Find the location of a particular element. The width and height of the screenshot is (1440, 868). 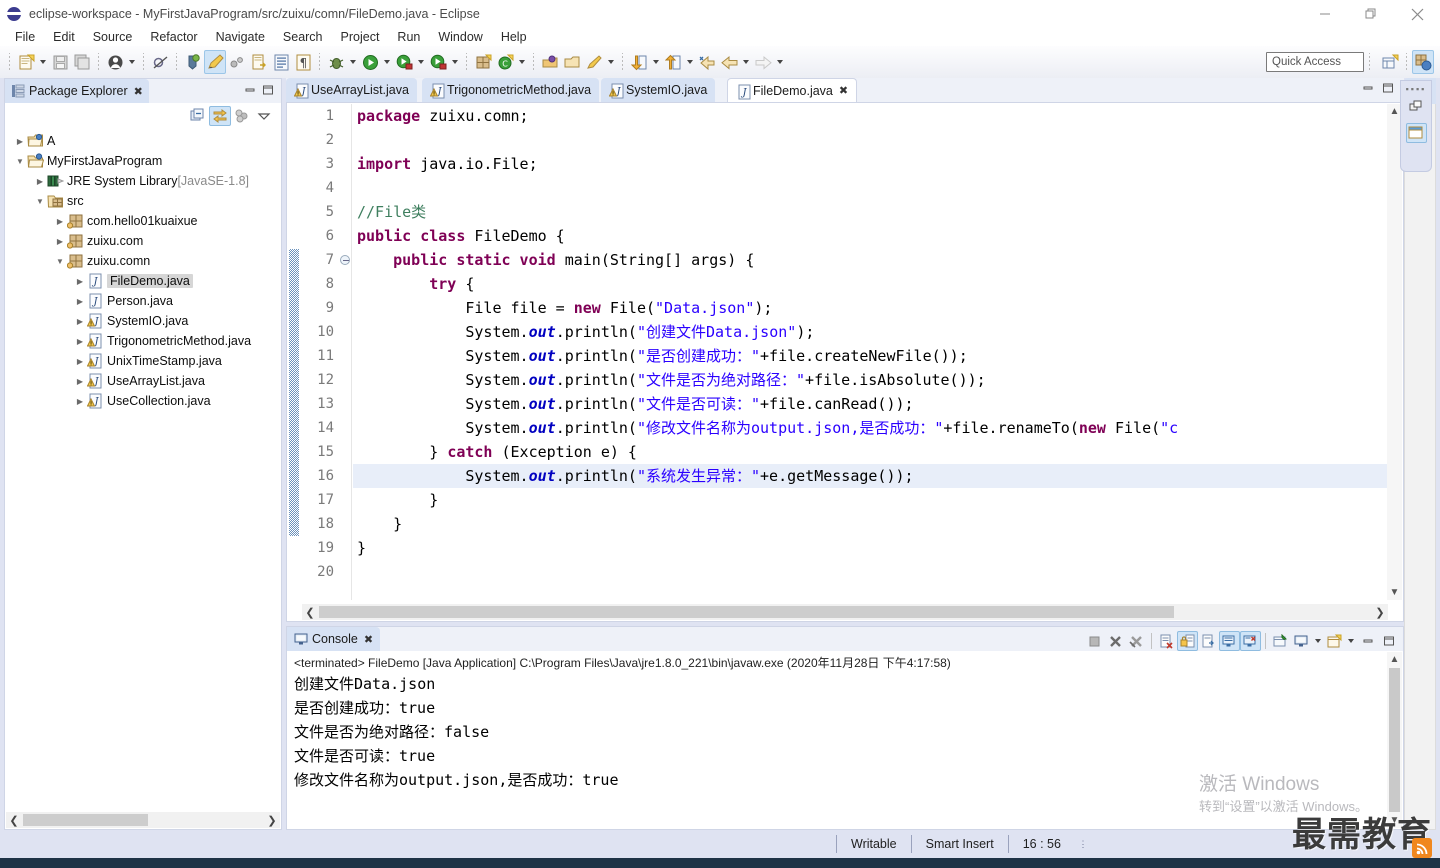

run-last-dropdown-icon is located at coordinates (421, 62).